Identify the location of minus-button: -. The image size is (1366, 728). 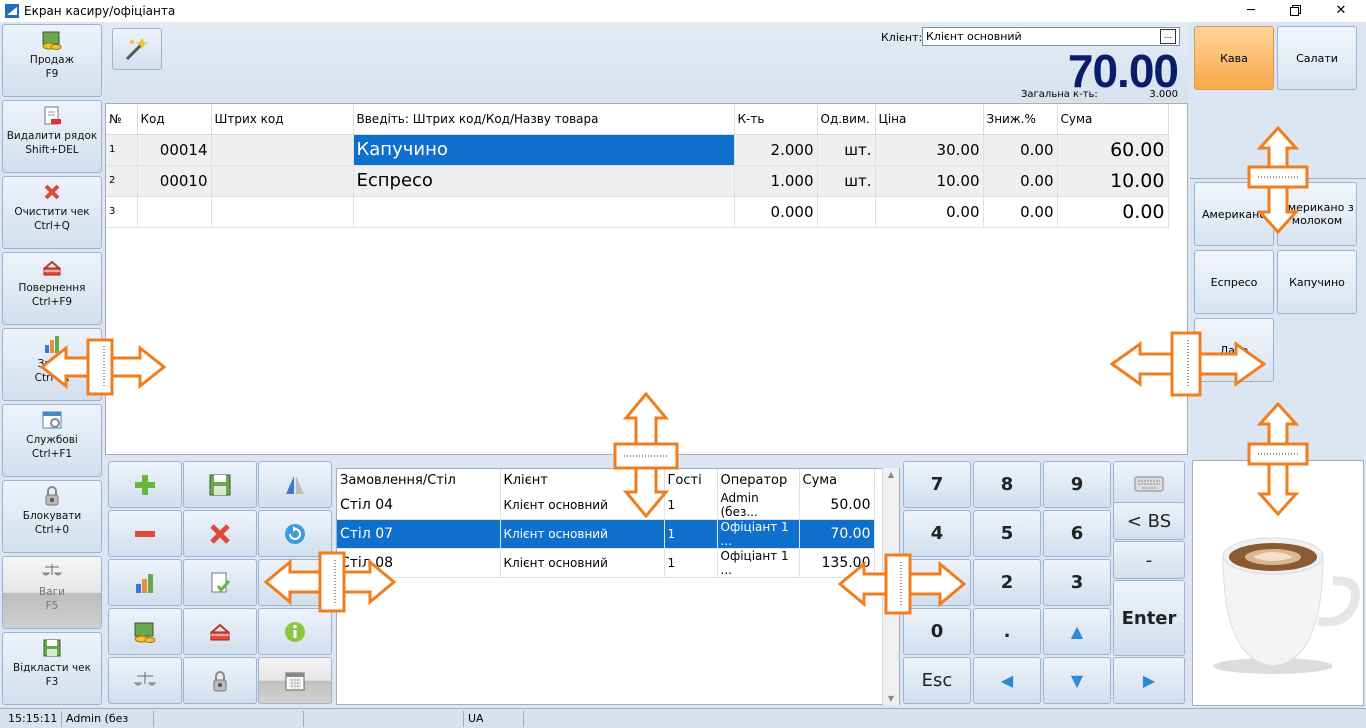
(1149, 560).